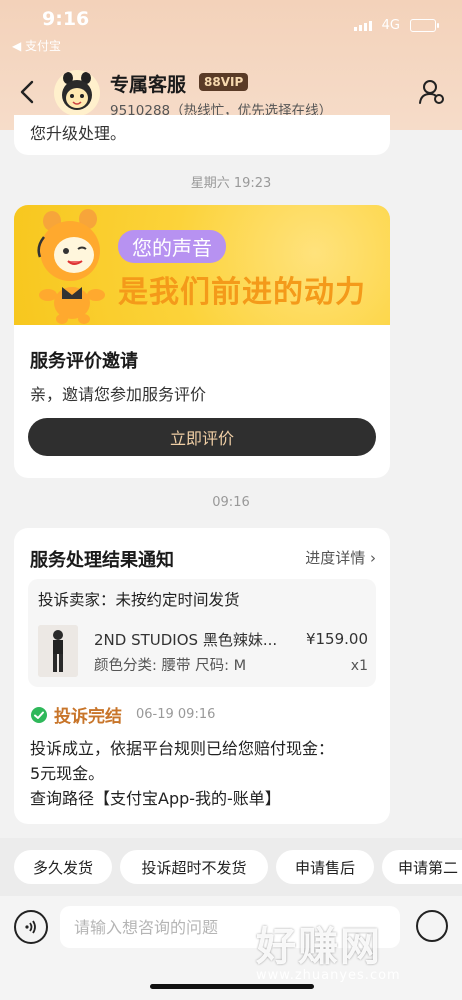  I want to click on invite-title: 服务评价邀请, so click(84, 361).